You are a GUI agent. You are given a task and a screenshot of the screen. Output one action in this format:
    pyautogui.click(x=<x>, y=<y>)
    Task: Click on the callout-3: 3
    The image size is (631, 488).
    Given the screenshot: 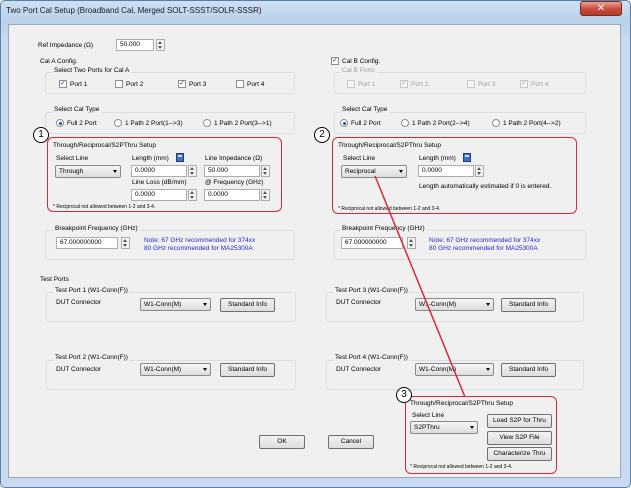 What is the action you would take?
    pyautogui.click(x=404, y=395)
    